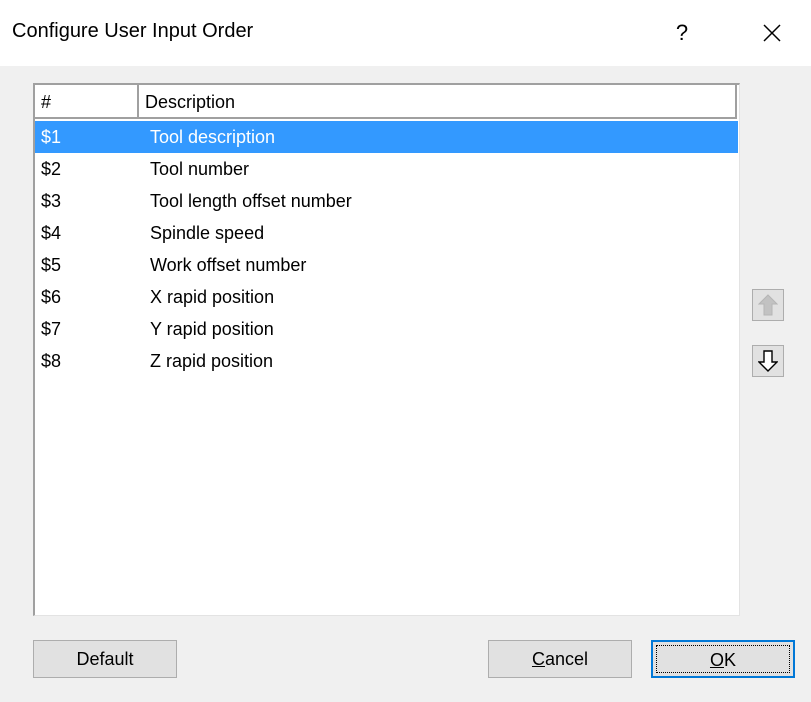 This screenshot has height=702, width=811. I want to click on item-description: X rapid position, so click(212, 297).